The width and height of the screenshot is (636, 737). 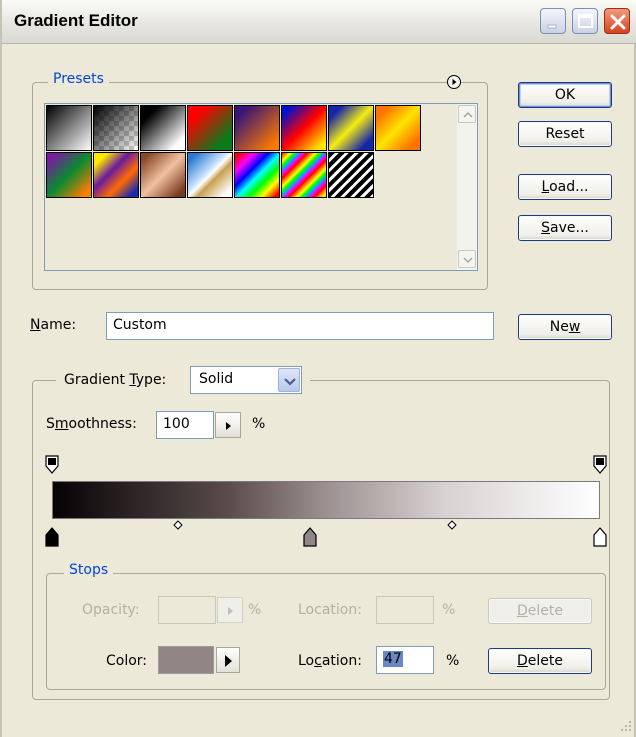 I want to click on resize-grip-icon, so click(x=626, y=726).